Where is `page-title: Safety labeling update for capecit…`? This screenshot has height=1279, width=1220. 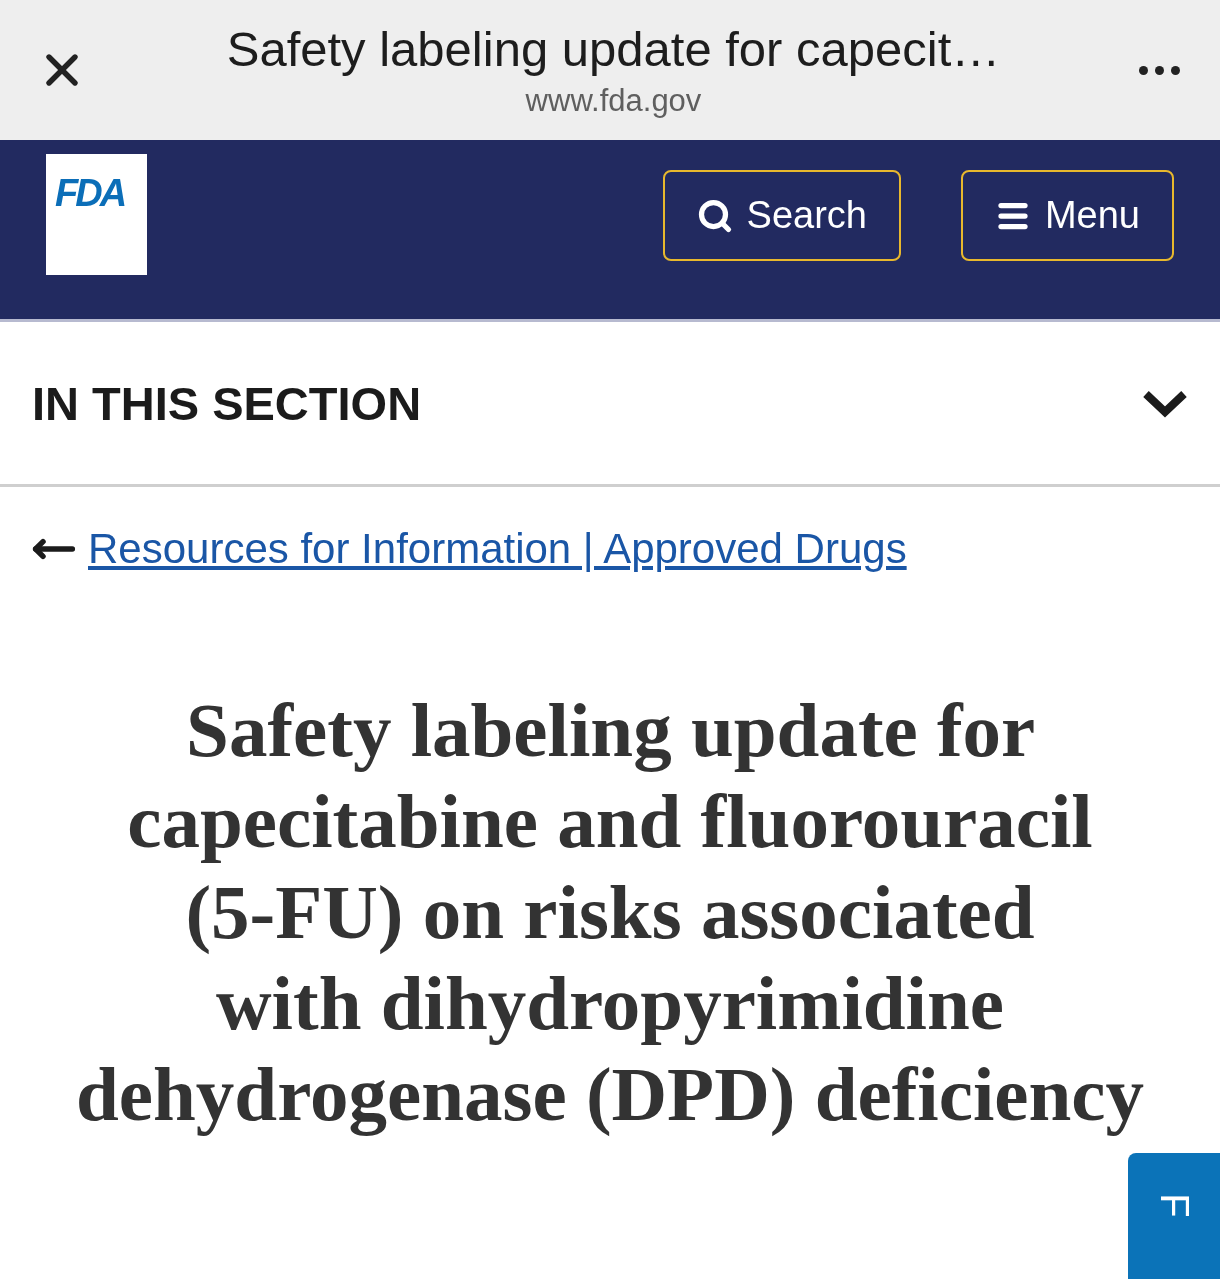
page-title: Safety labeling update for capecit… is located at coordinates (613, 49).